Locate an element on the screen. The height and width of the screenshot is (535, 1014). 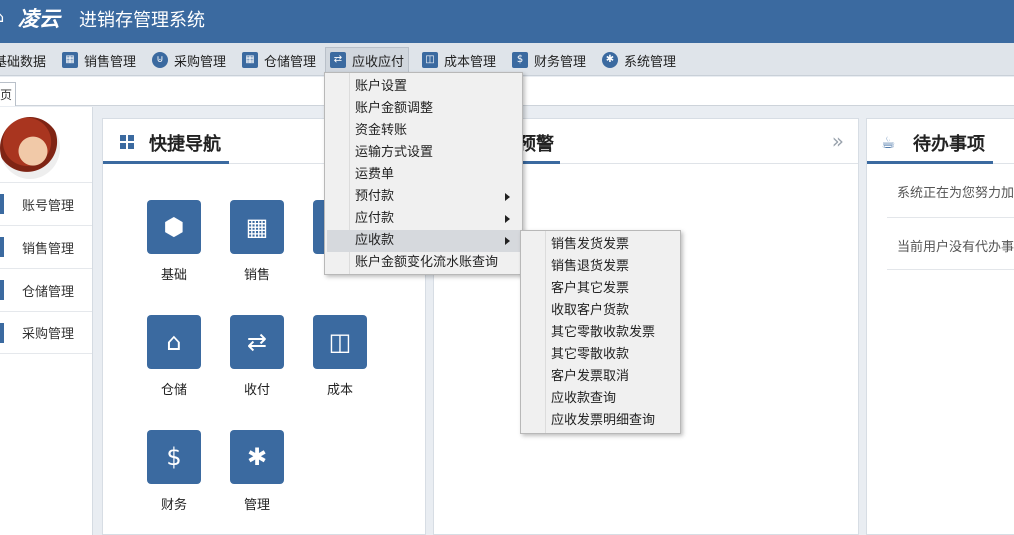
submenu-item: 销售退货发票 is located at coordinates (600, 267).